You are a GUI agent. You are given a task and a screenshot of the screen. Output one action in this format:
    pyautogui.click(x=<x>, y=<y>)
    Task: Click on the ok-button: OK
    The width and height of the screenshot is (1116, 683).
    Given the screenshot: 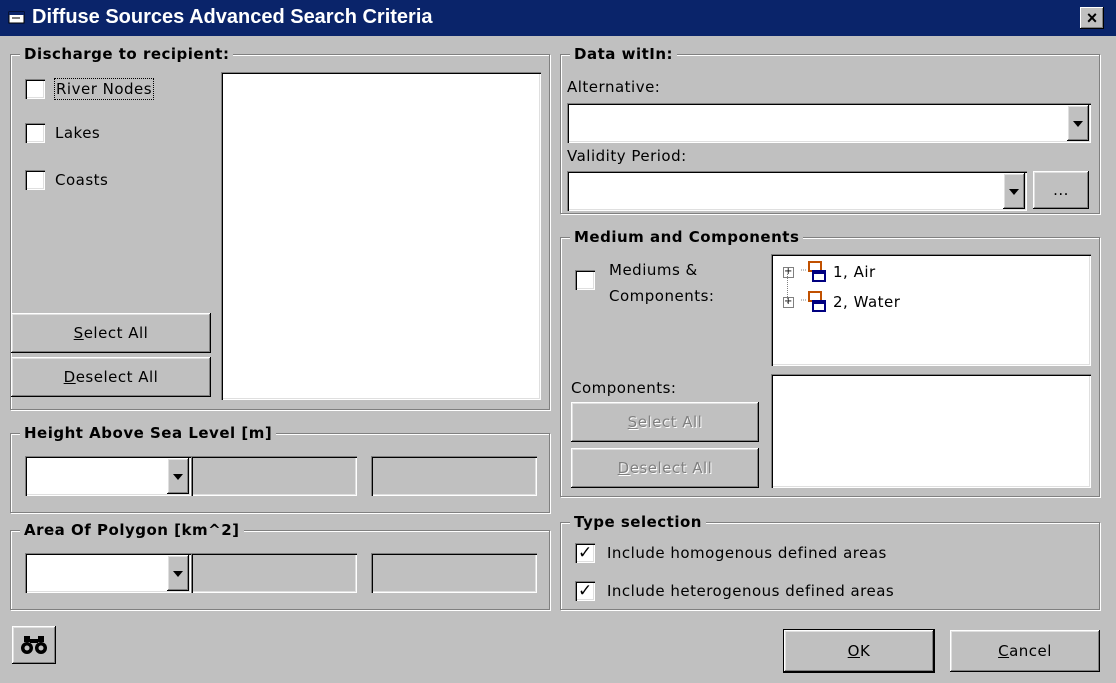 What is the action you would take?
    pyautogui.click(x=859, y=651)
    